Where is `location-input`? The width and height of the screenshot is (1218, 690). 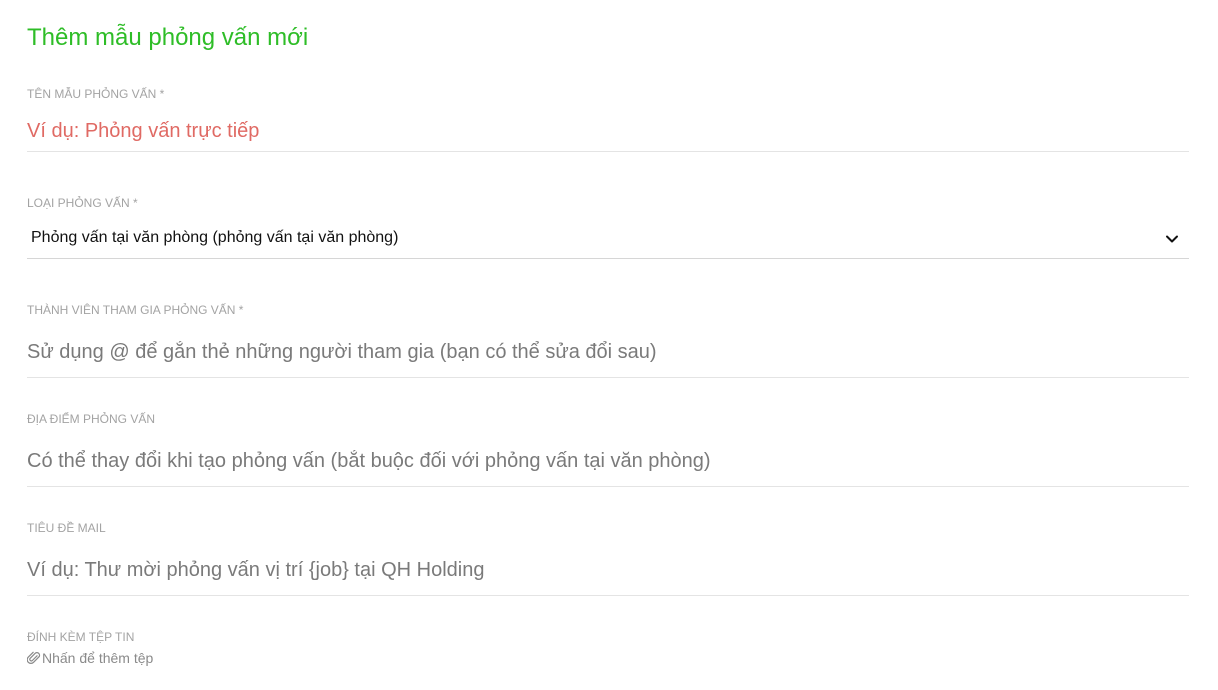
location-input is located at coordinates (608, 462).